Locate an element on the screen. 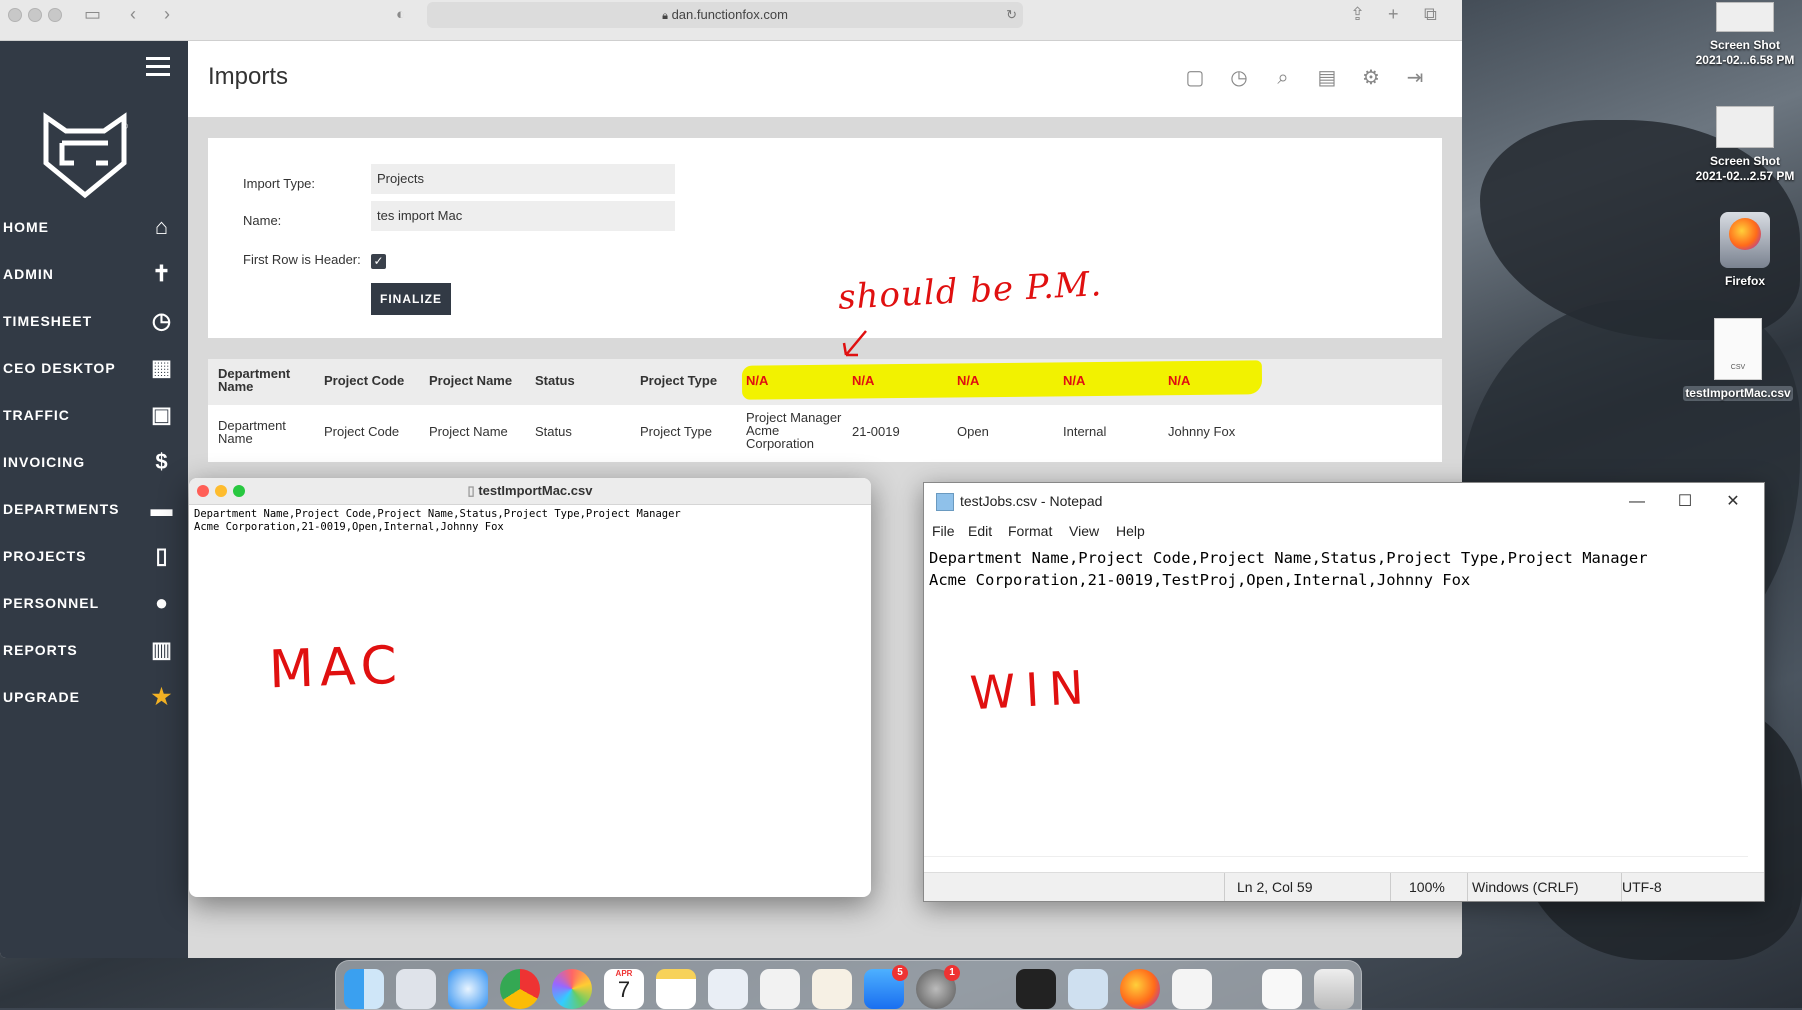  desktop-icon-screenshot-2: Screen Shot 2021-02...2.57 PM is located at coordinates (1745, 145).